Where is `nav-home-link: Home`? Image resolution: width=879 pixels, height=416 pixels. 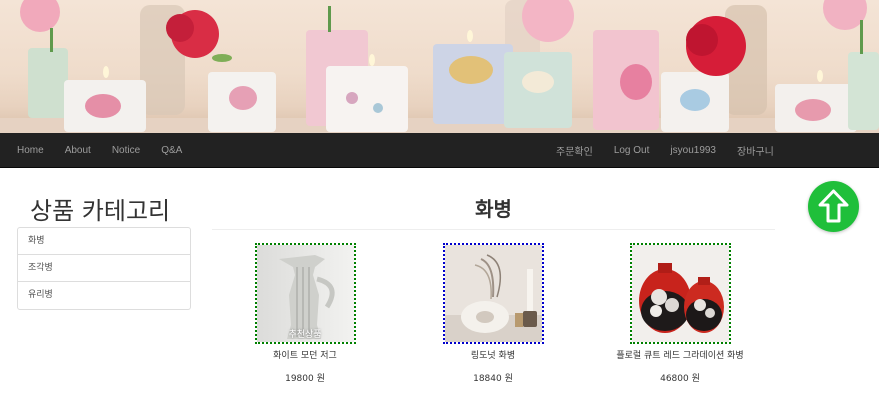
nav-home-link: Home is located at coordinates (30, 150).